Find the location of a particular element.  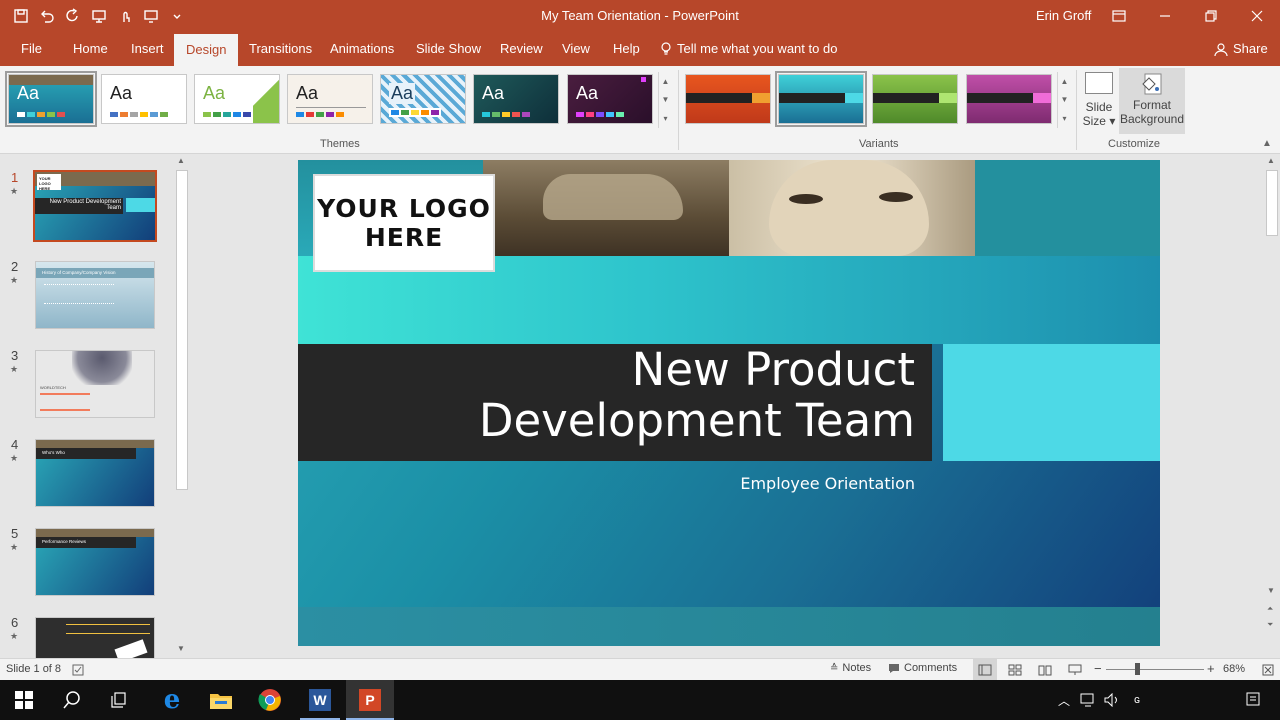

slide-thumbnail: Performance Reviews is located at coordinates (95, 562).